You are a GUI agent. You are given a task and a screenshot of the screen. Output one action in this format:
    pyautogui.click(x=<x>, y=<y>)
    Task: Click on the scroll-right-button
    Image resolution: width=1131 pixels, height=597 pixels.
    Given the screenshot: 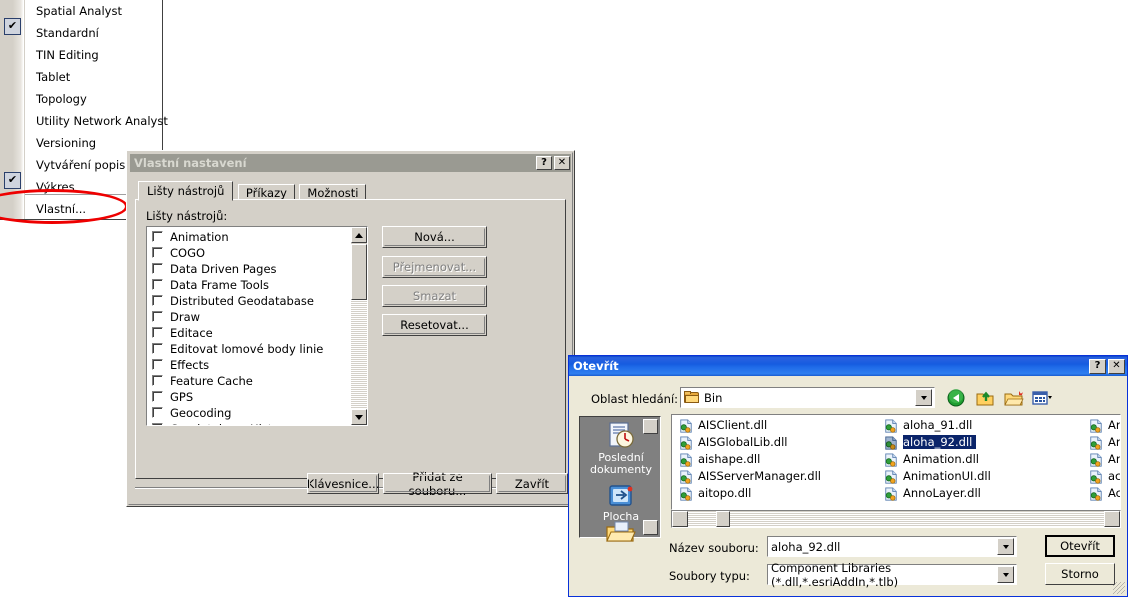 What is the action you would take?
    pyautogui.click(x=1112, y=519)
    